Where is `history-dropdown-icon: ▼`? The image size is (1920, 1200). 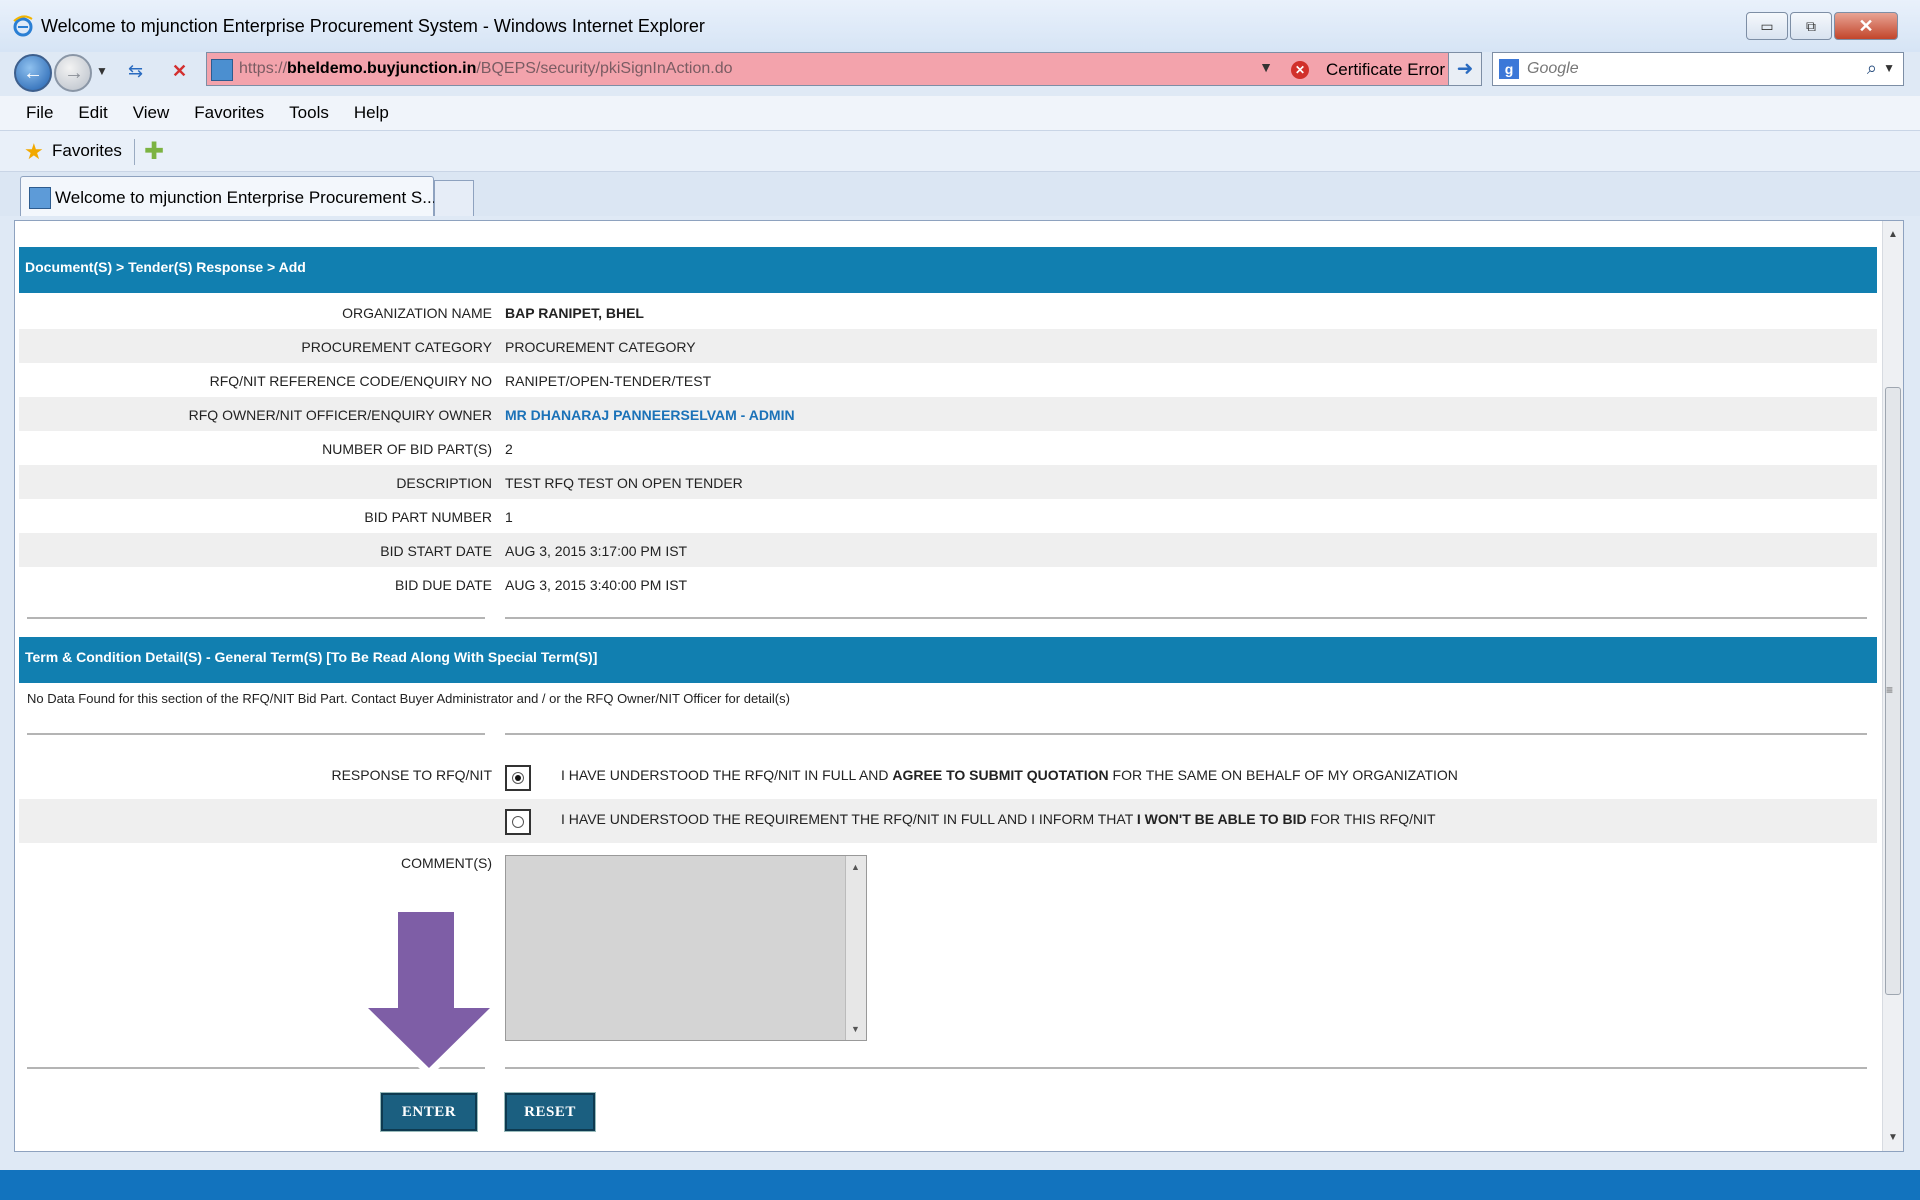 history-dropdown-icon: ▼ is located at coordinates (102, 71).